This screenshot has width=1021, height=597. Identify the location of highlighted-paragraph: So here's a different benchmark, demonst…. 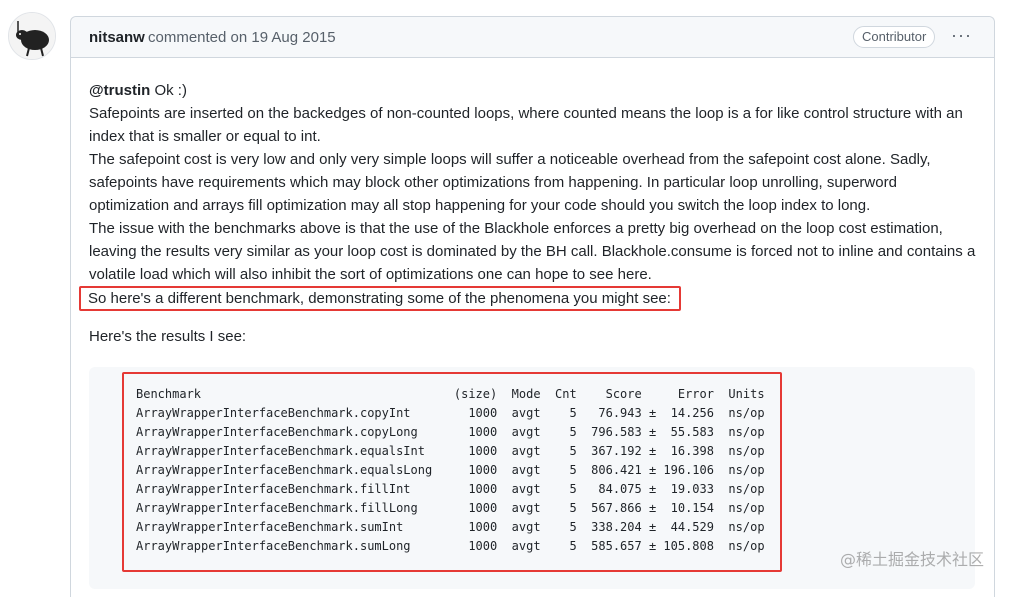
(529, 298).